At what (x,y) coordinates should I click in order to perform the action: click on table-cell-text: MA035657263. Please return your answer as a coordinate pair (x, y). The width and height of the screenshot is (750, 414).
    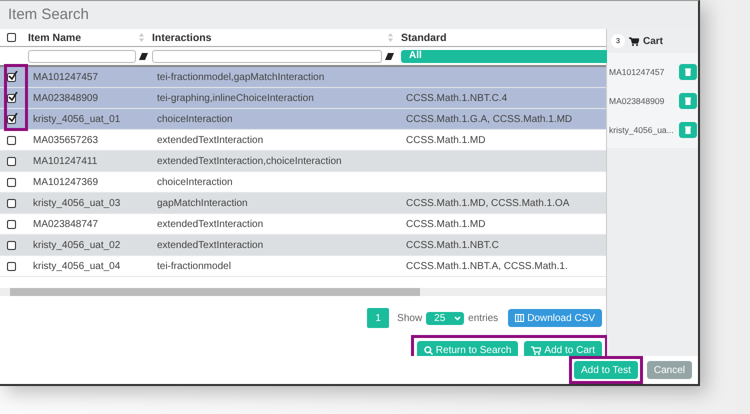
    Looking at the image, I should click on (66, 140).